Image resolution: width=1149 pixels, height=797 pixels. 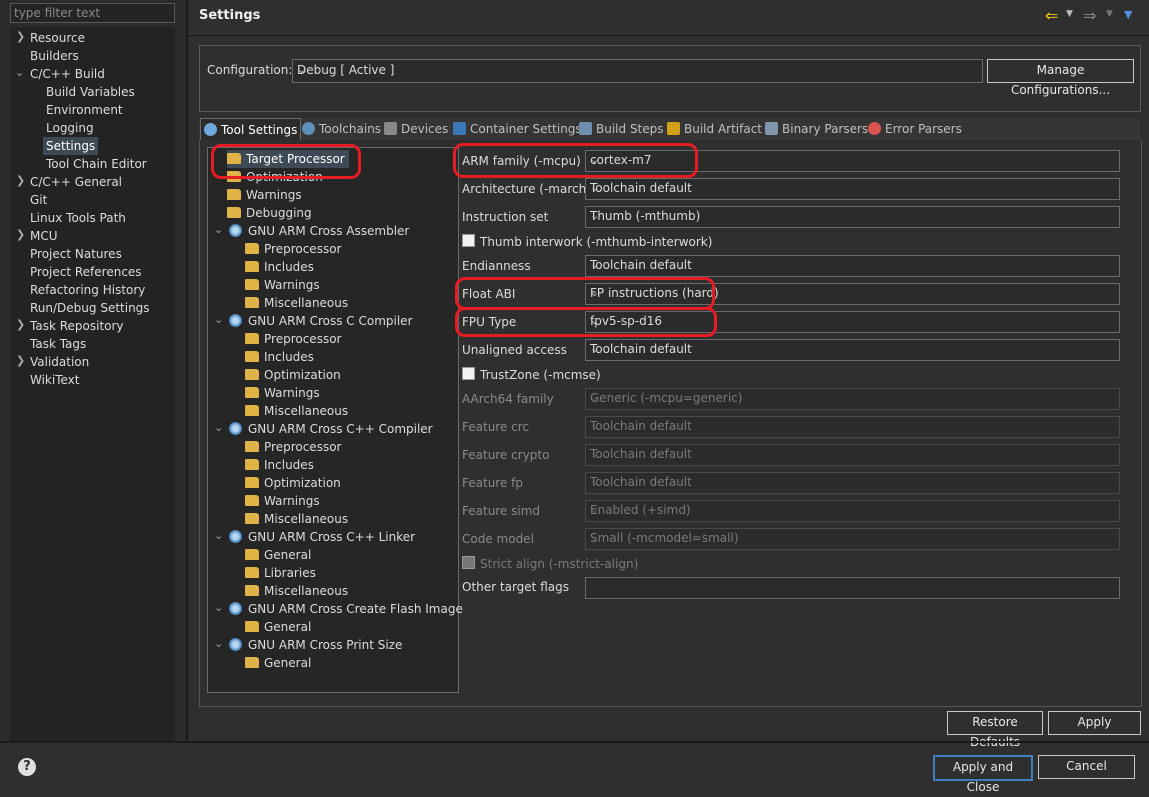 I want to click on nav-item: C/C++ General, so click(x=76, y=182).